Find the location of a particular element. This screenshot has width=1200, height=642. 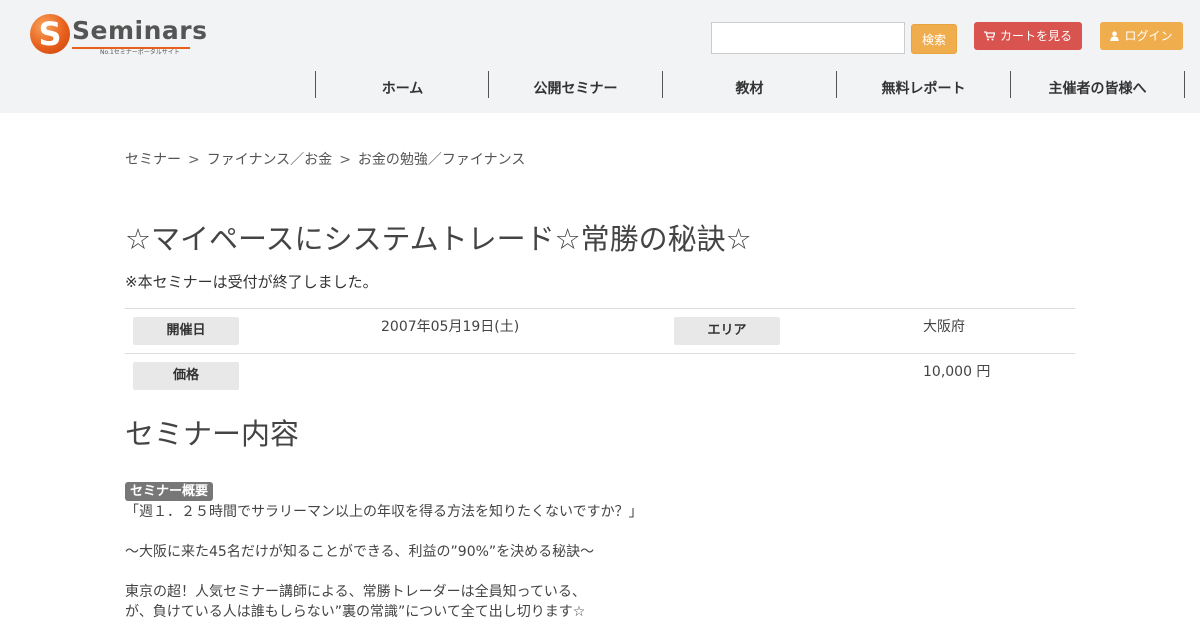

price-value: 10,000 円 is located at coordinates (957, 372).